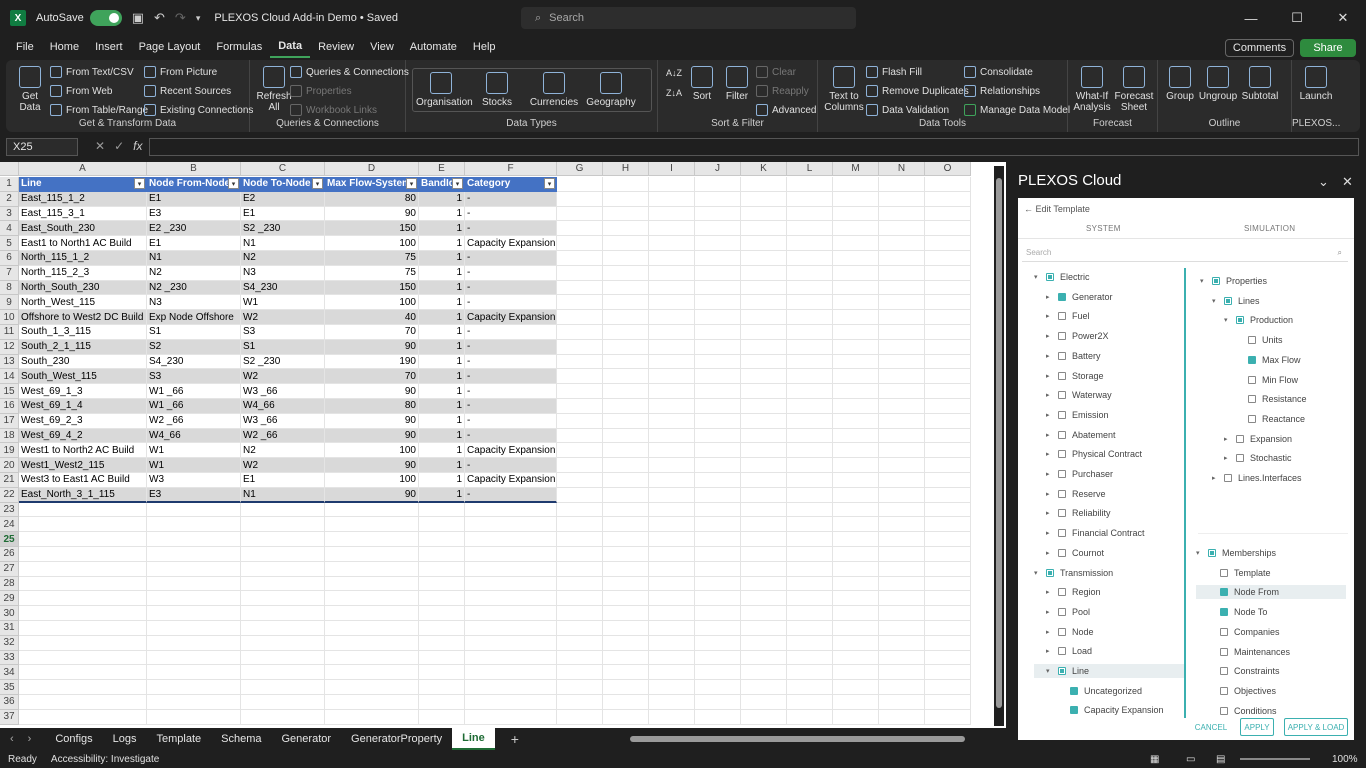 The width and height of the screenshot is (1366, 768). What do you see at coordinates (83, 303) in the screenshot?
I see `table-cell: North_West_115` at bounding box center [83, 303].